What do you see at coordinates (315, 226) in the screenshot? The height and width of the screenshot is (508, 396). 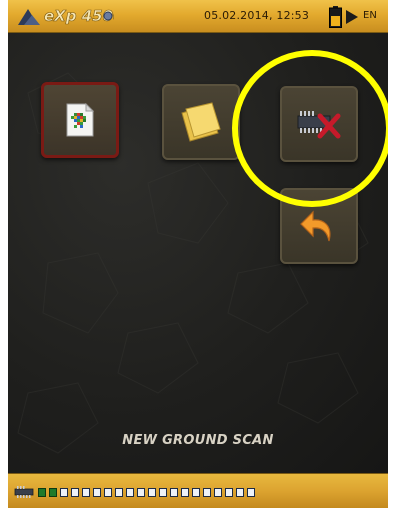 I see `back-arrow-icon` at bounding box center [315, 226].